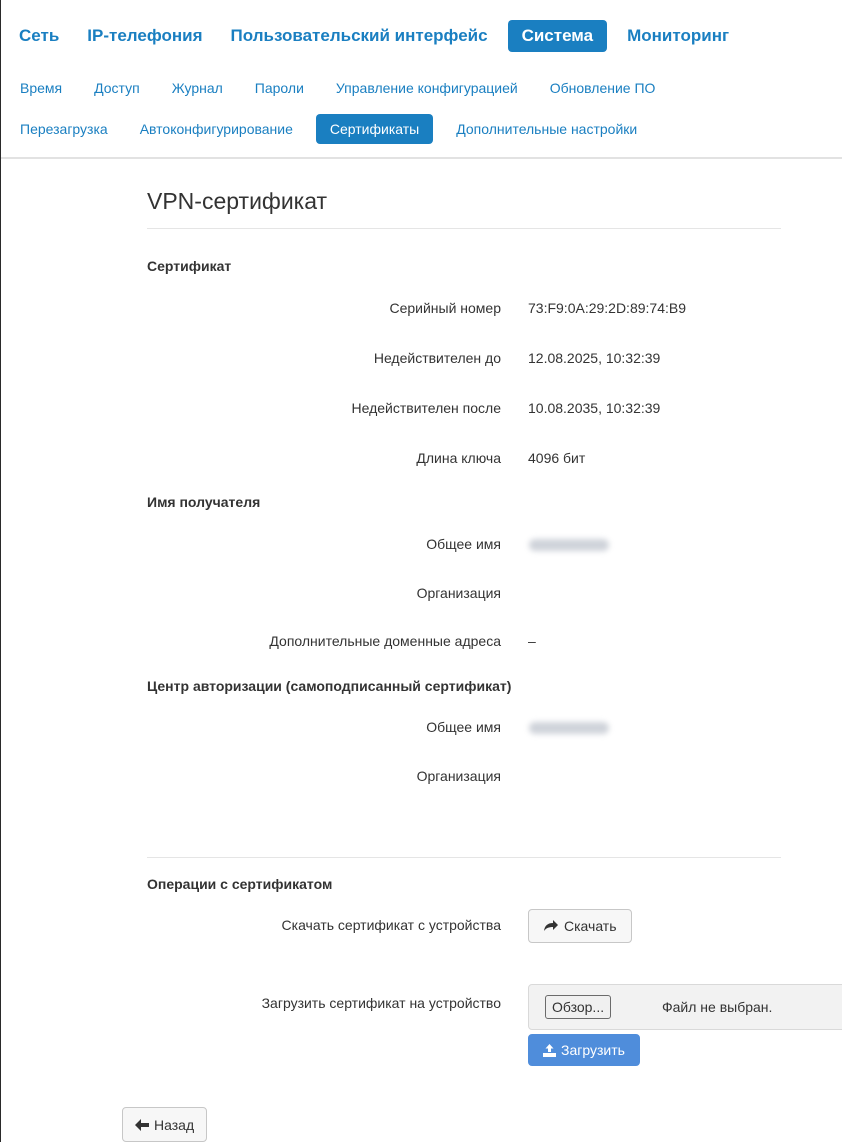 The width and height of the screenshot is (842, 1142). Describe the element at coordinates (216, 129) in the screenshot. I see `sub-nav-autoconfig: Автоконфигурирование` at that location.